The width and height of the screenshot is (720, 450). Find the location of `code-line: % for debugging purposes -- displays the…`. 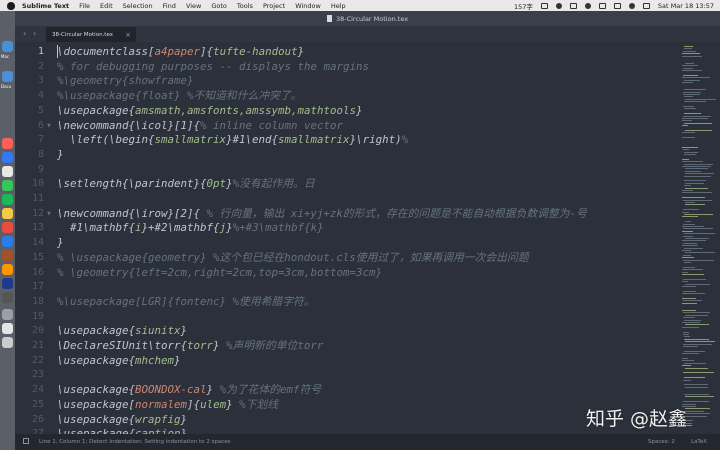

code-line: % for debugging purposes -- displays the… is located at coordinates (213, 67).